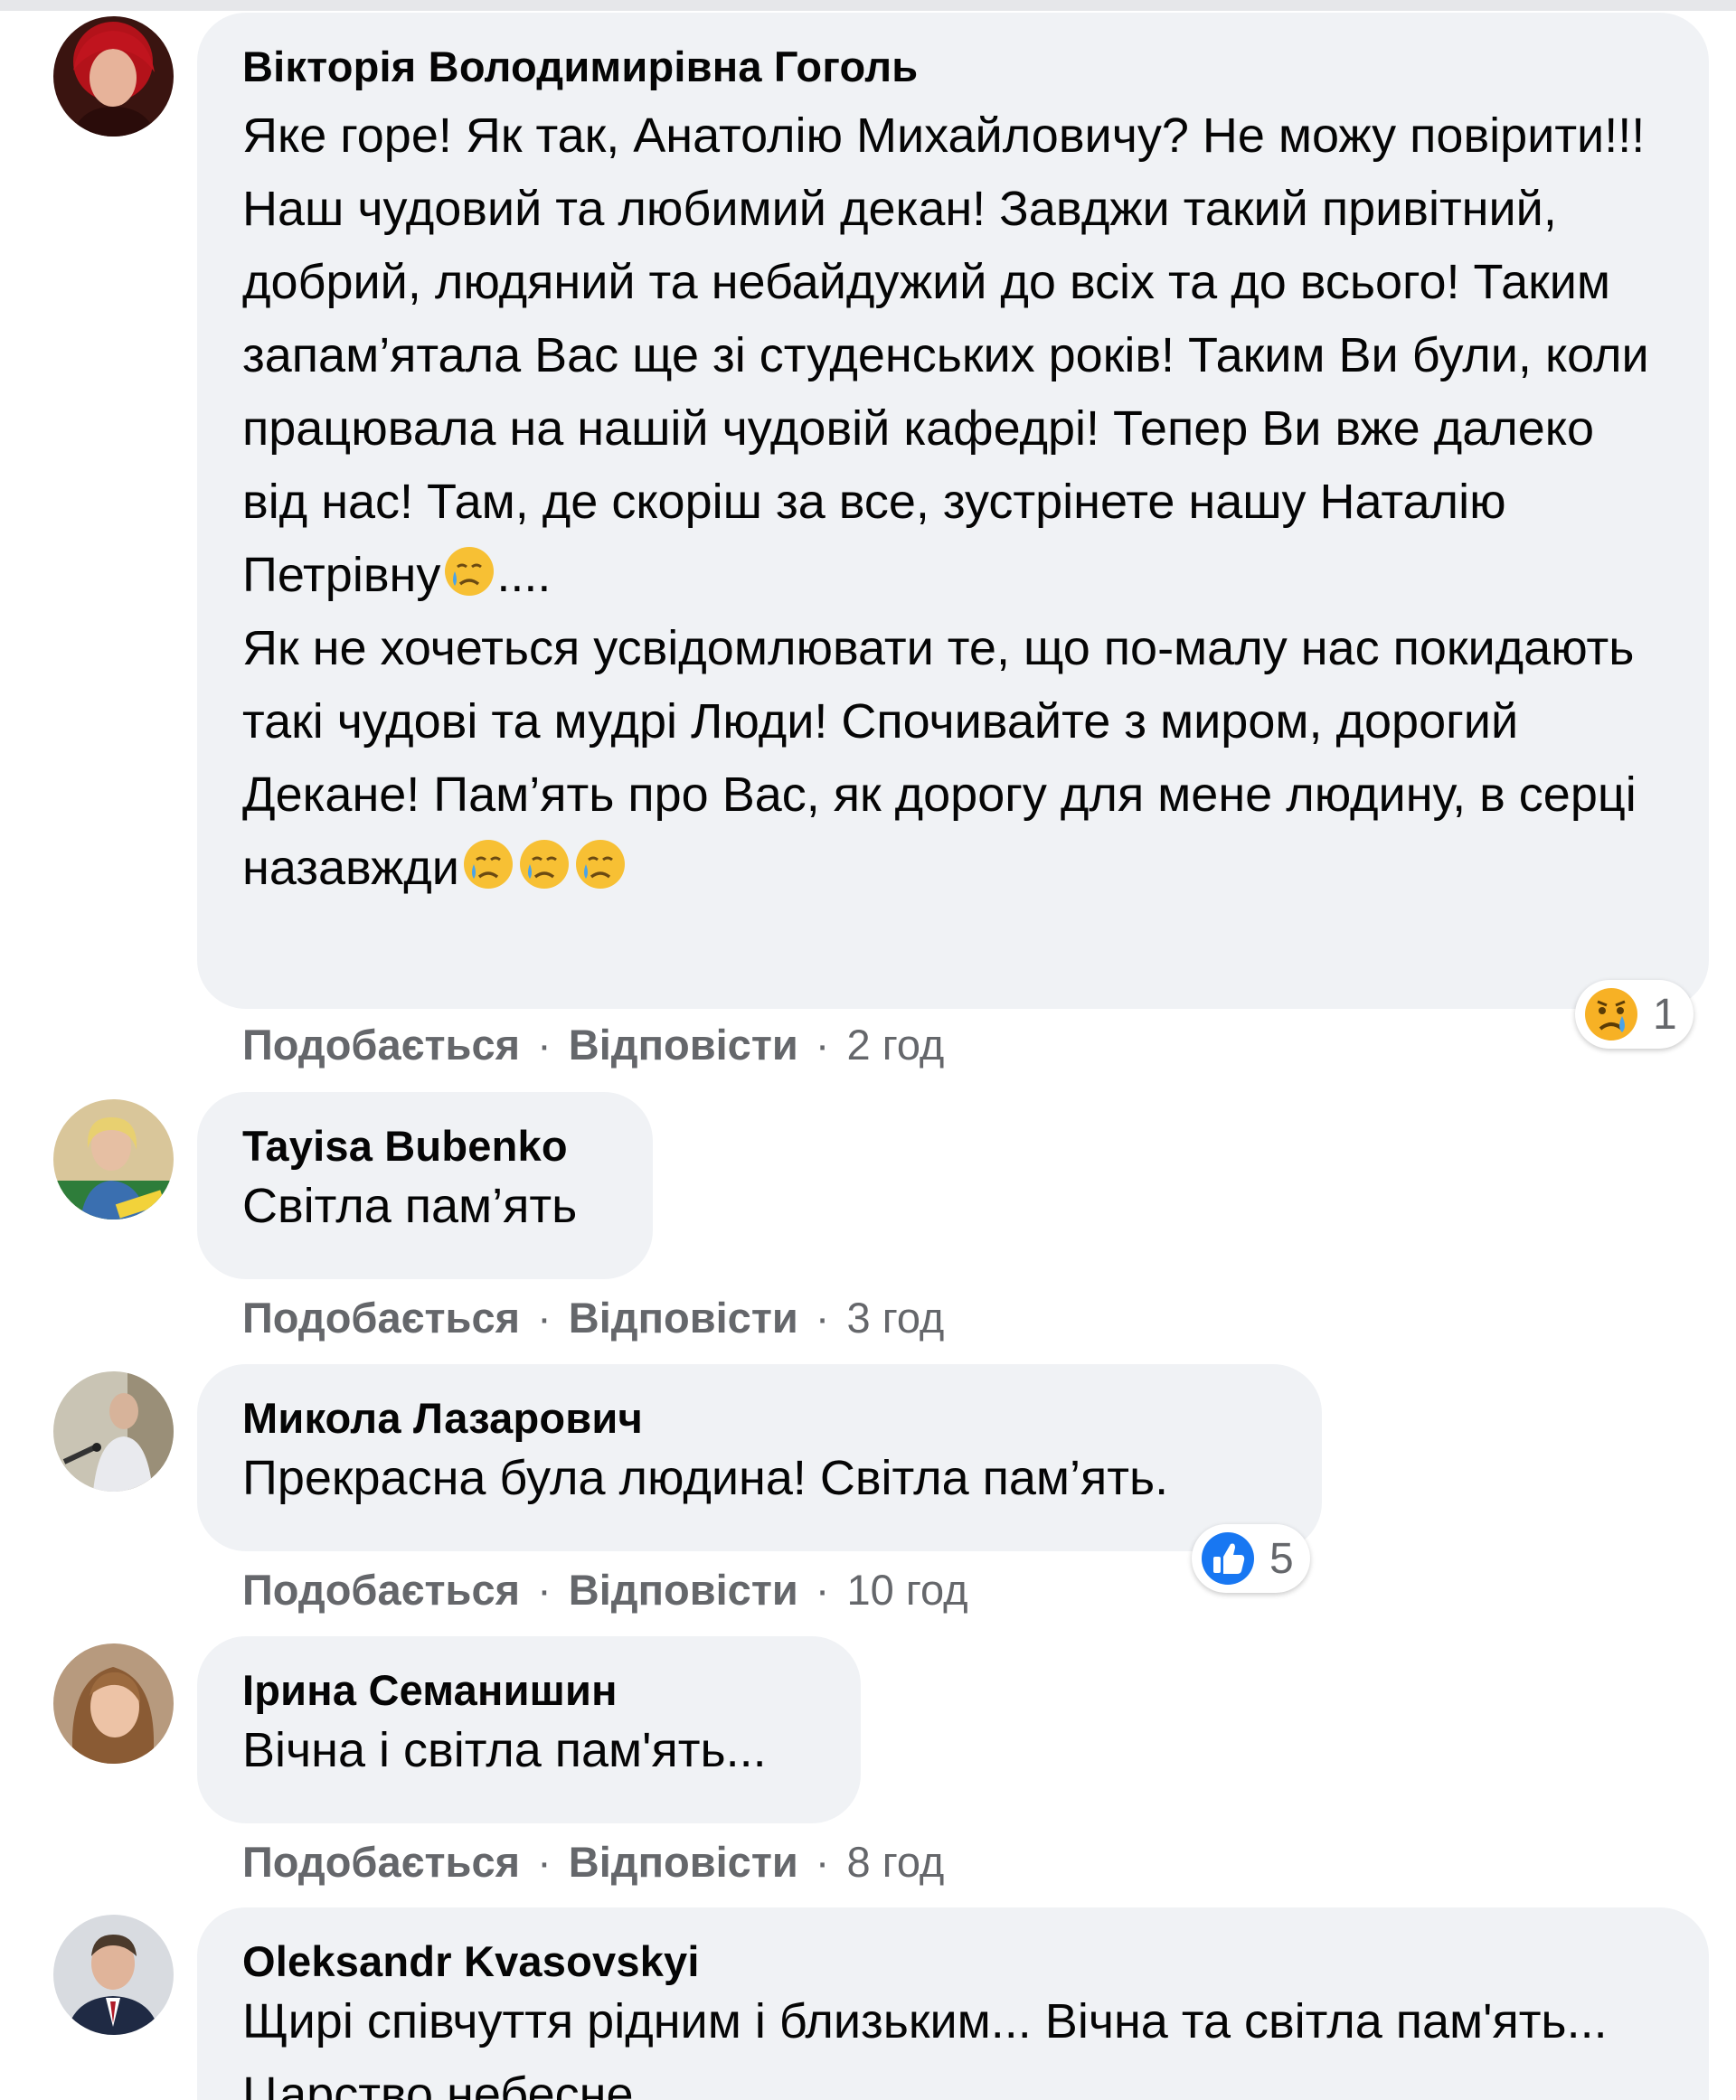 The image size is (1736, 2100). What do you see at coordinates (896, 1862) in the screenshot?
I see `timestamp: 8 год` at bounding box center [896, 1862].